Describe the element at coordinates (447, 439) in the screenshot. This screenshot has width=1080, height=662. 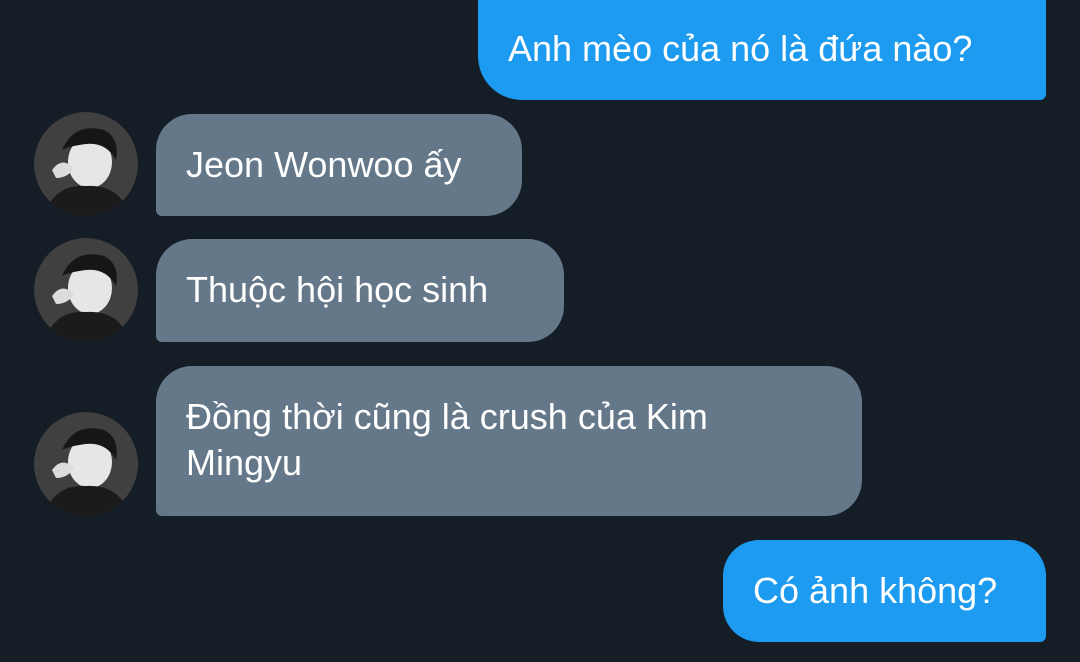
I see `message-text: Đồng thời cũng là crush của Kim Mingyu` at that location.